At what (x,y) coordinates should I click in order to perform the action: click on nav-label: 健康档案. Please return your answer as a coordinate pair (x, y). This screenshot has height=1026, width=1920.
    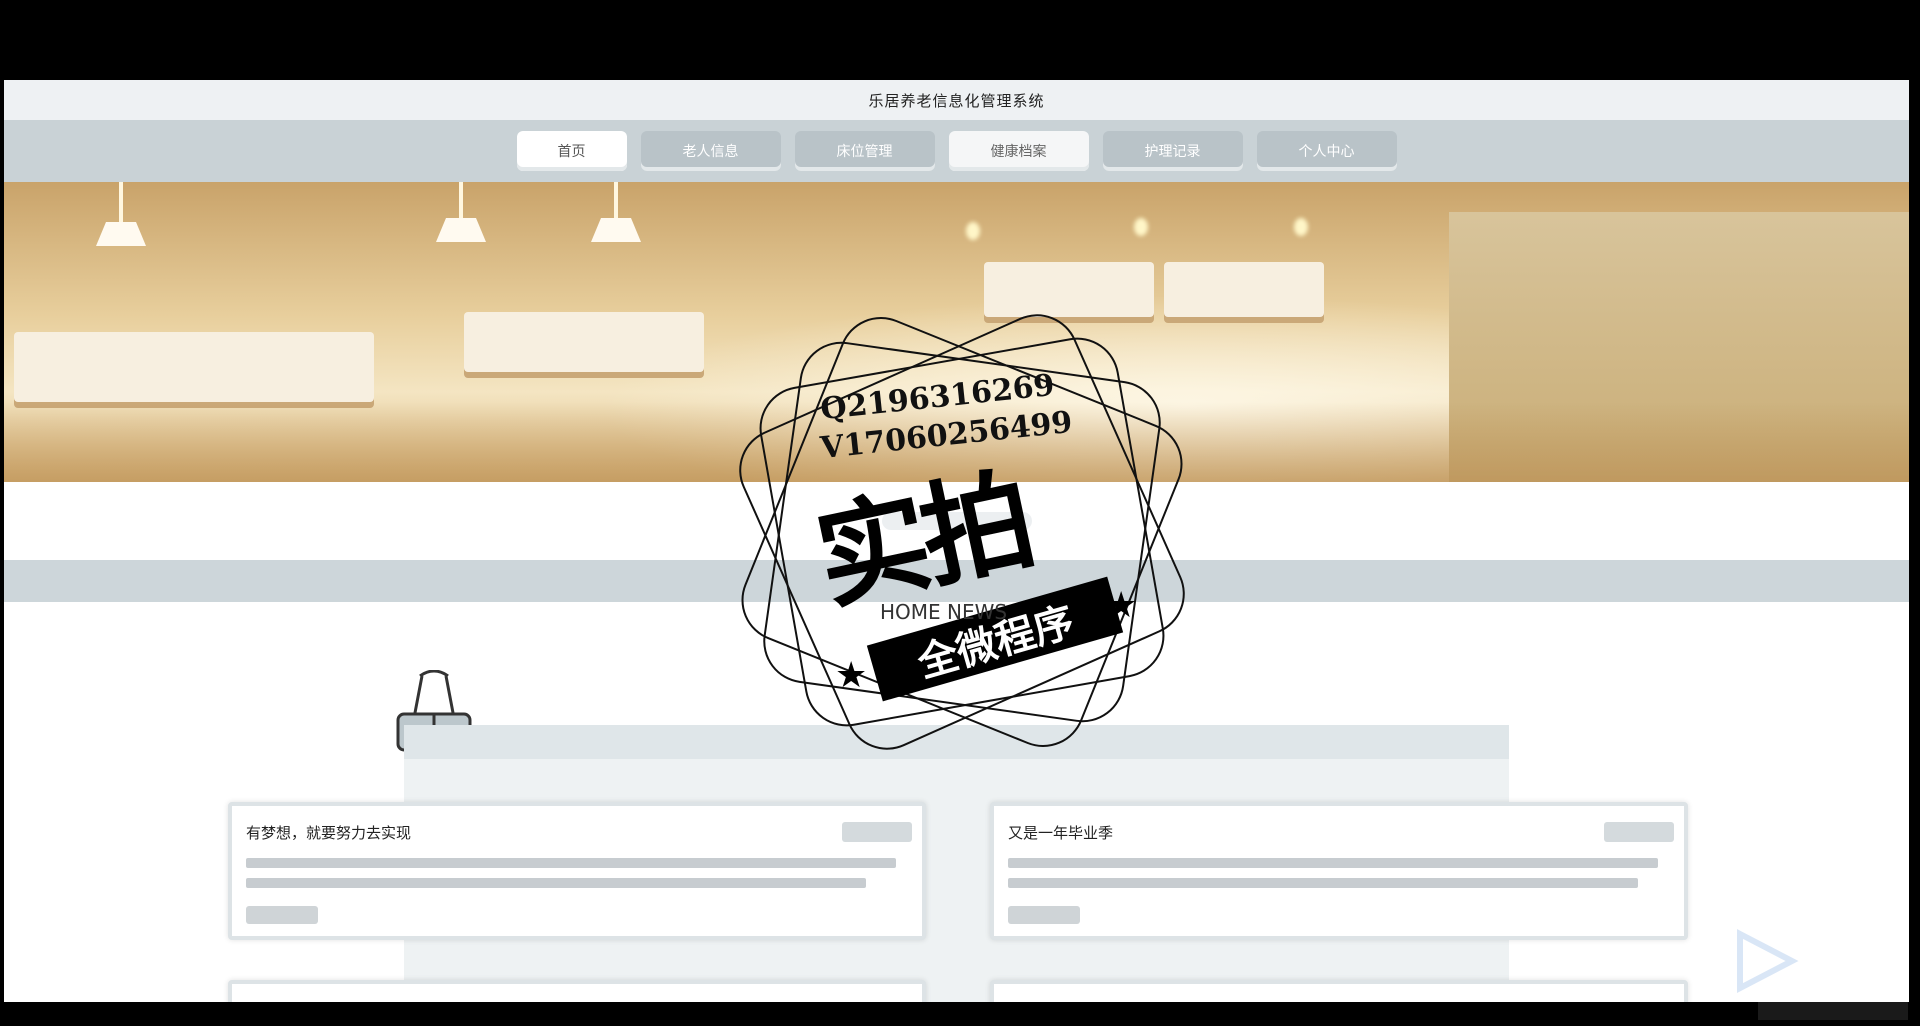
    Looking at the image, I should click on (1018, 152).